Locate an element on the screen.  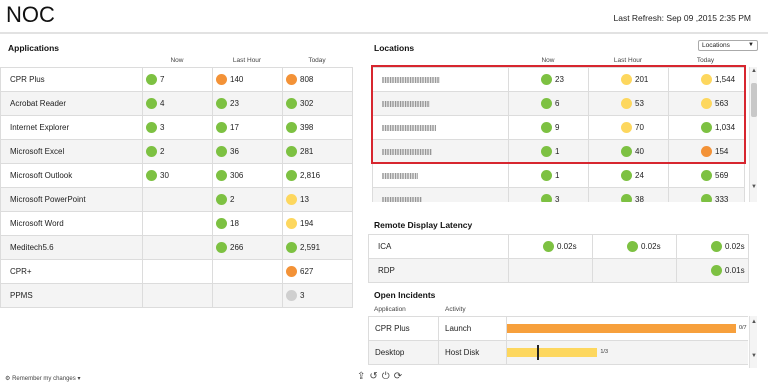
status-value: 30 is located at coordinates (164, 175).